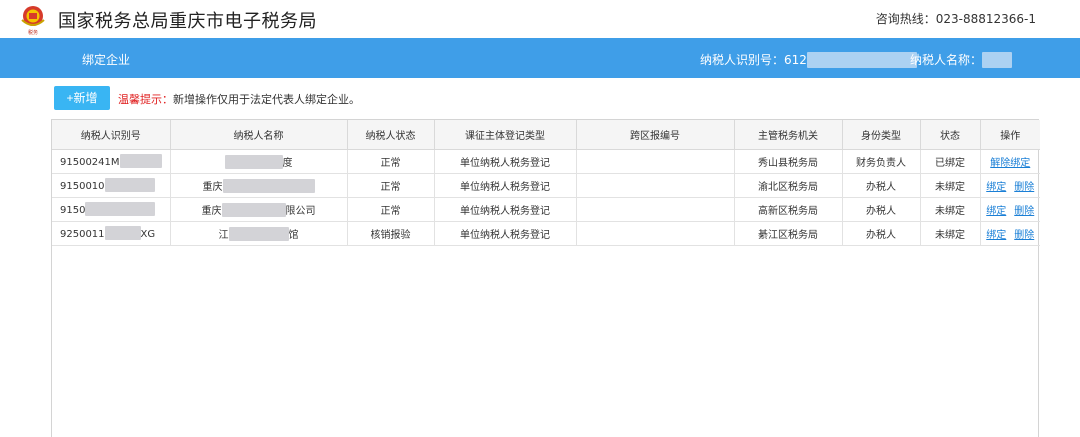 The height and width of the screenshot is (437, 1080). Describe the element at coordinates (540, 19) in the screenshot. I see `top-header: 税务 国家税务总局重庆市电子税务局 咨询热线：023-88812366-1` at that location.